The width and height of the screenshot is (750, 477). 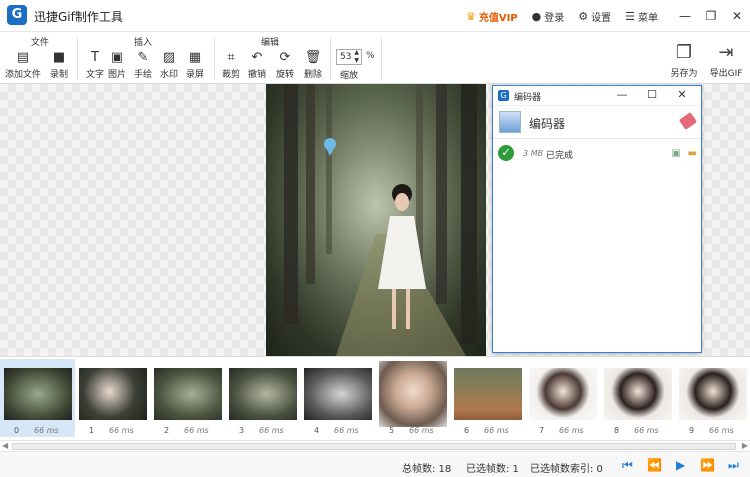 I want to click on add-file-button: ▤ 添加文件, so click(x=23, y=65).